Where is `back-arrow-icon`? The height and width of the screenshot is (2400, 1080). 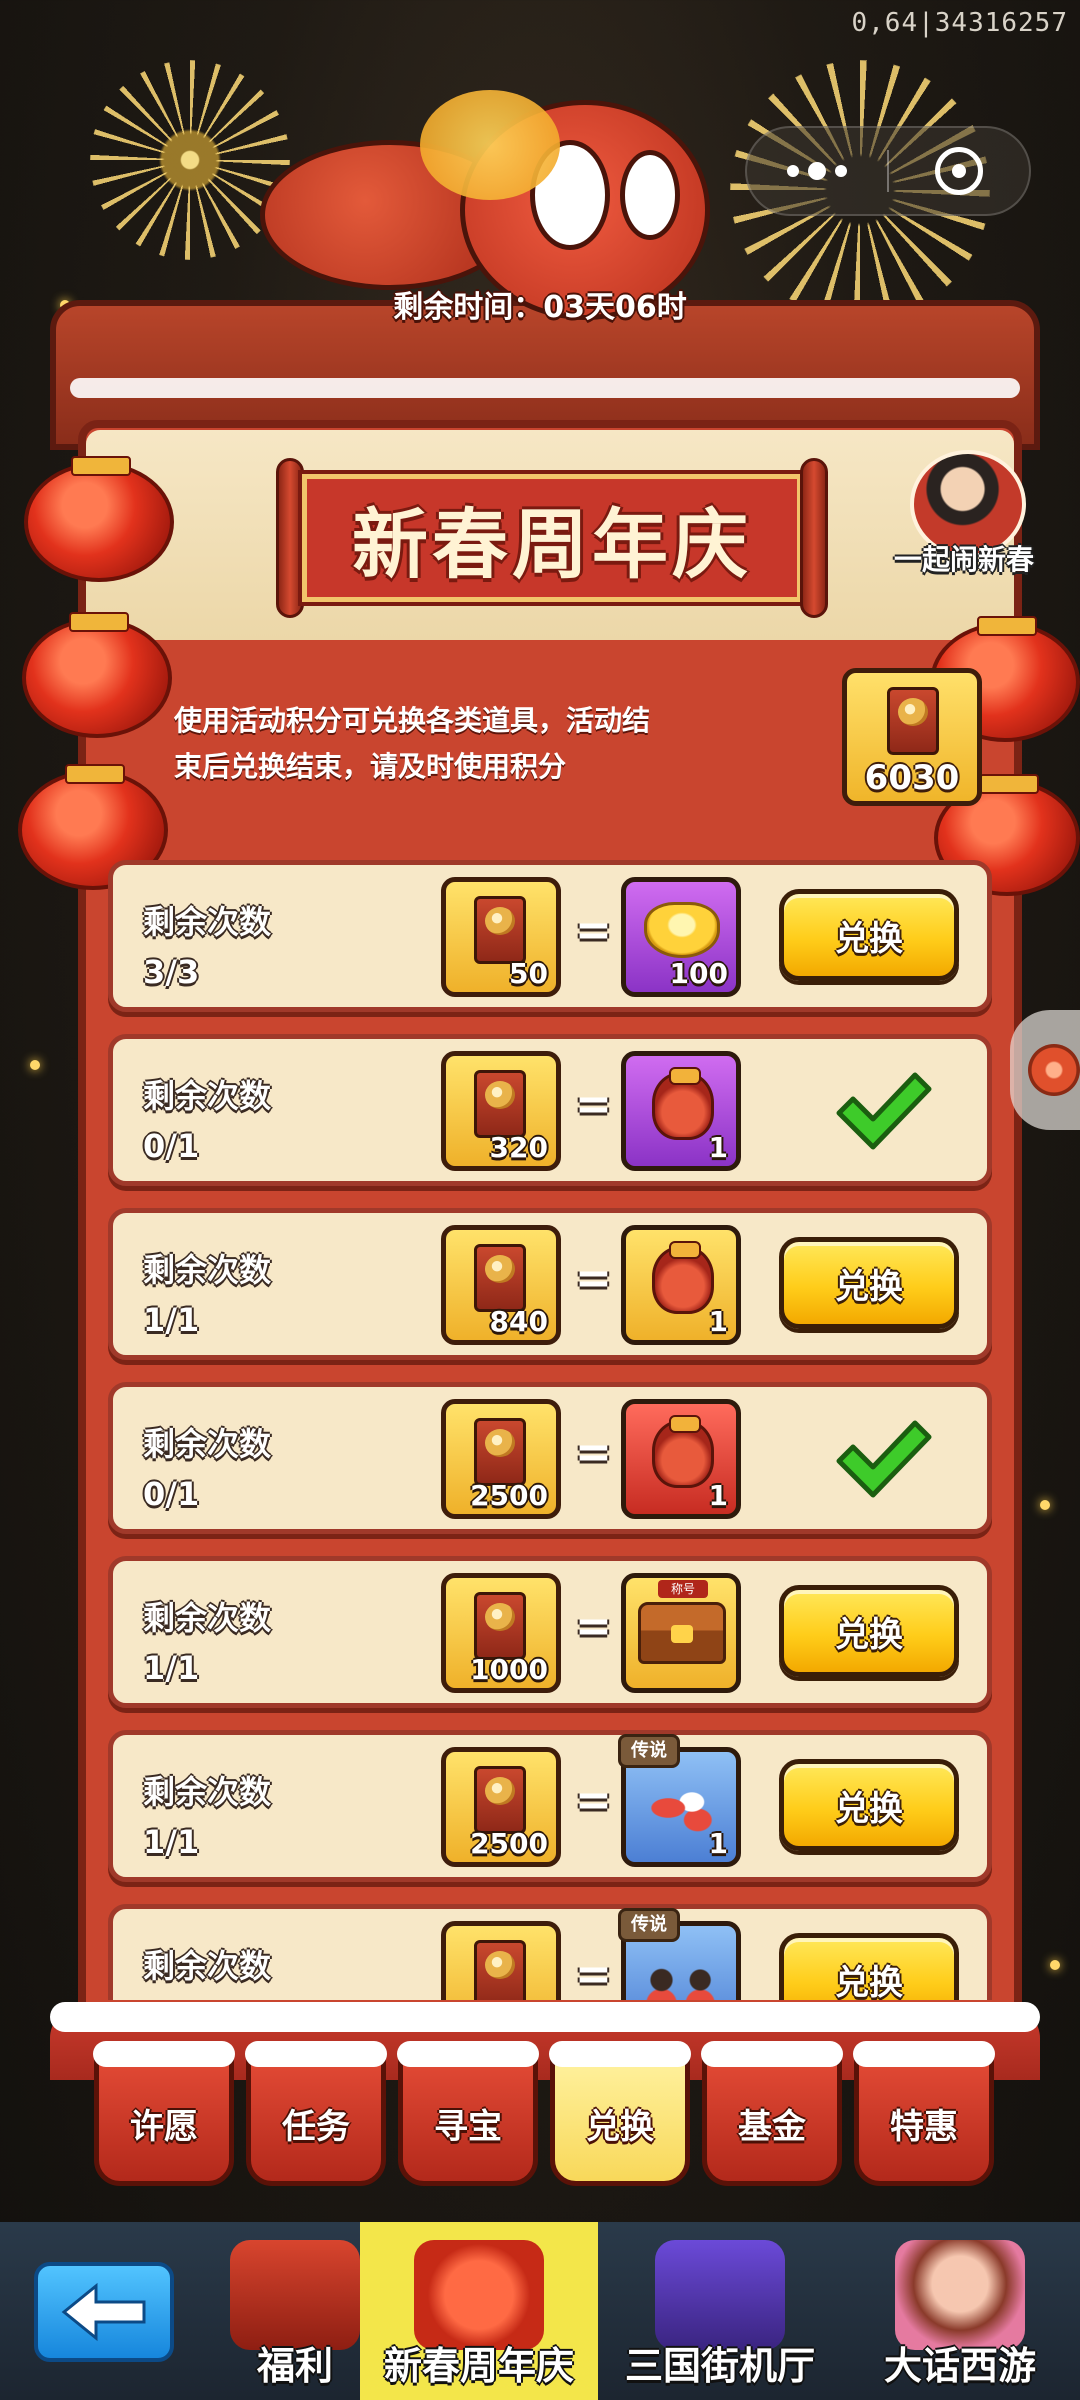 back-arrow-icon is located at coordinates (103, 2312).